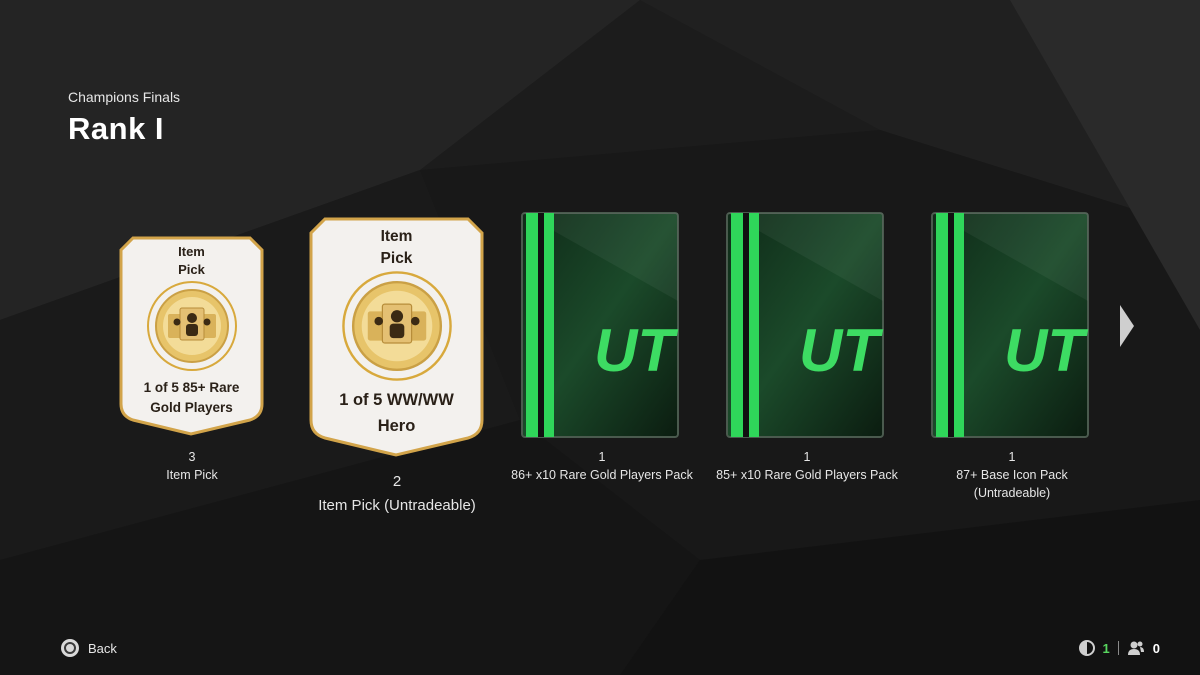 This screenshot has width=1200, height=675. Describe the element at coordinates (602, 466) in the screenshot. I see `reward-caption: 1 86+ x10 Rare Gold Players Pack` at that location.